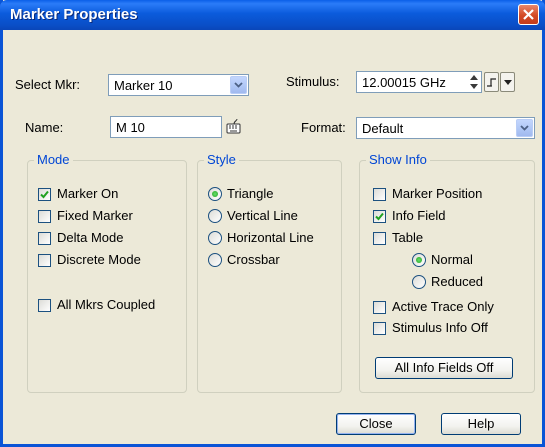 The image size is (545, 447). Describe the element at coordinates (481, 424) in the screenshot. I see `help-button: Help` at that location.